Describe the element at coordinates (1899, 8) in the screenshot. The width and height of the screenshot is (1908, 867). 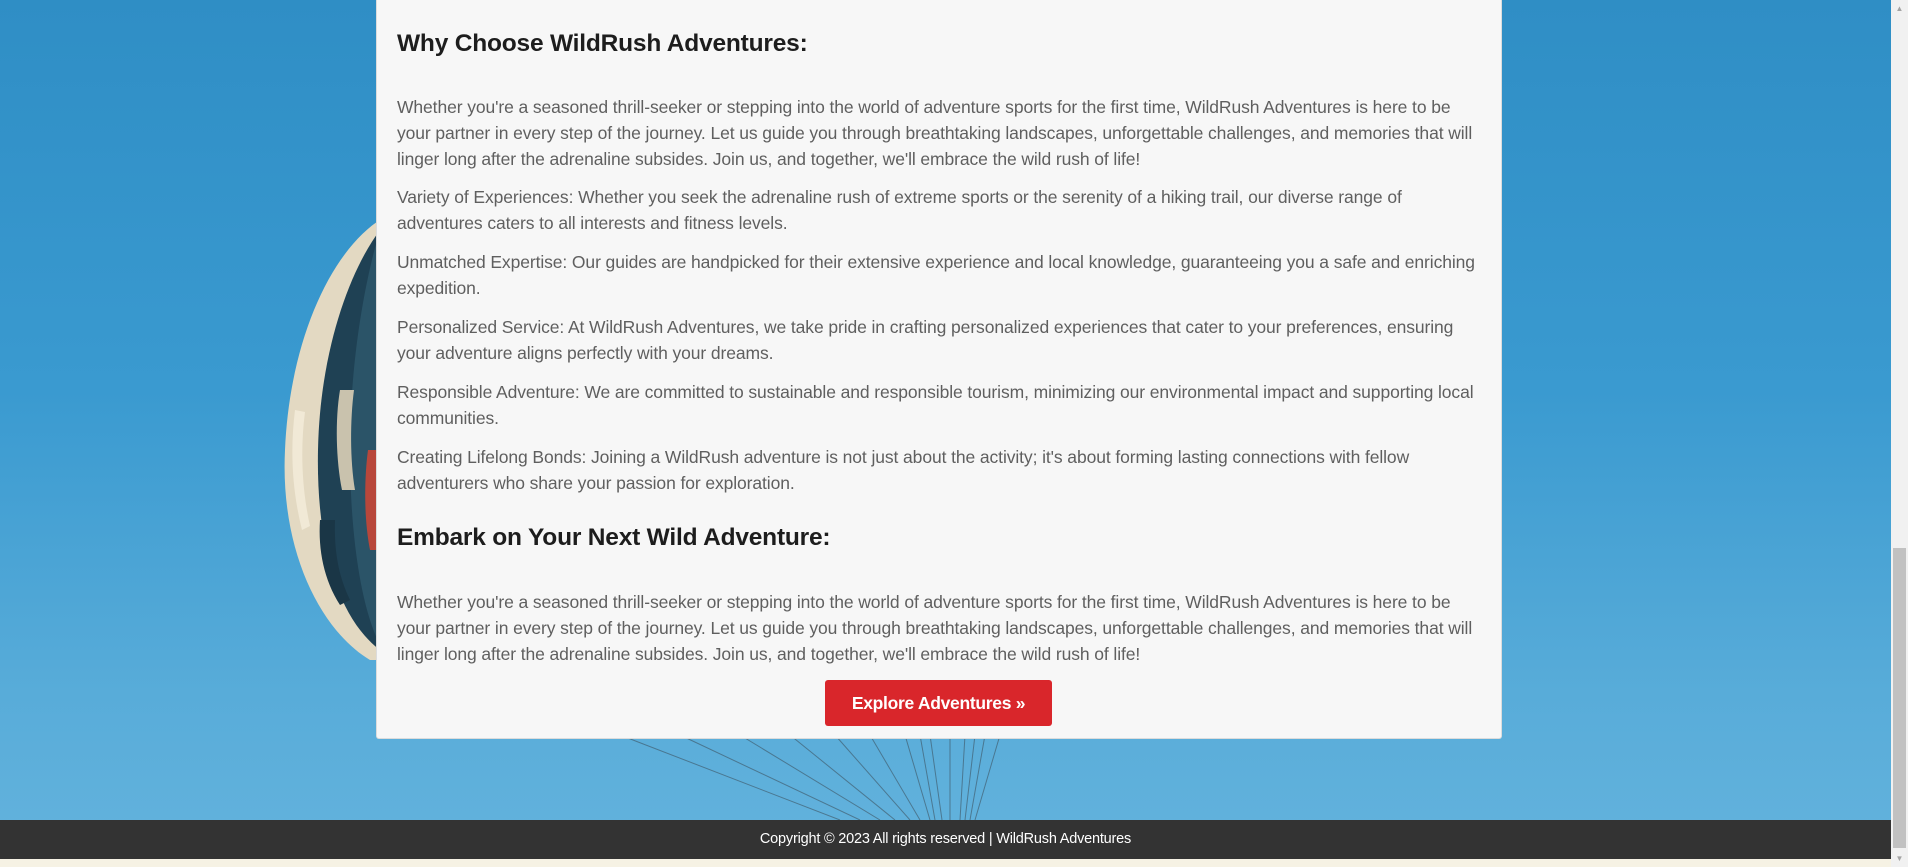
I see `triangle-up-icon: ▲` at that location.